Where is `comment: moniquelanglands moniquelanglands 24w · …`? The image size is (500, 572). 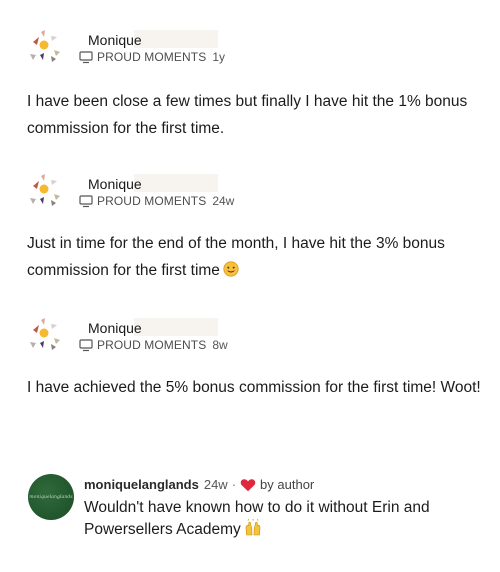
comment: moniquelanglands moniquelanglands 24w · … is located at coordinates (250, 510).